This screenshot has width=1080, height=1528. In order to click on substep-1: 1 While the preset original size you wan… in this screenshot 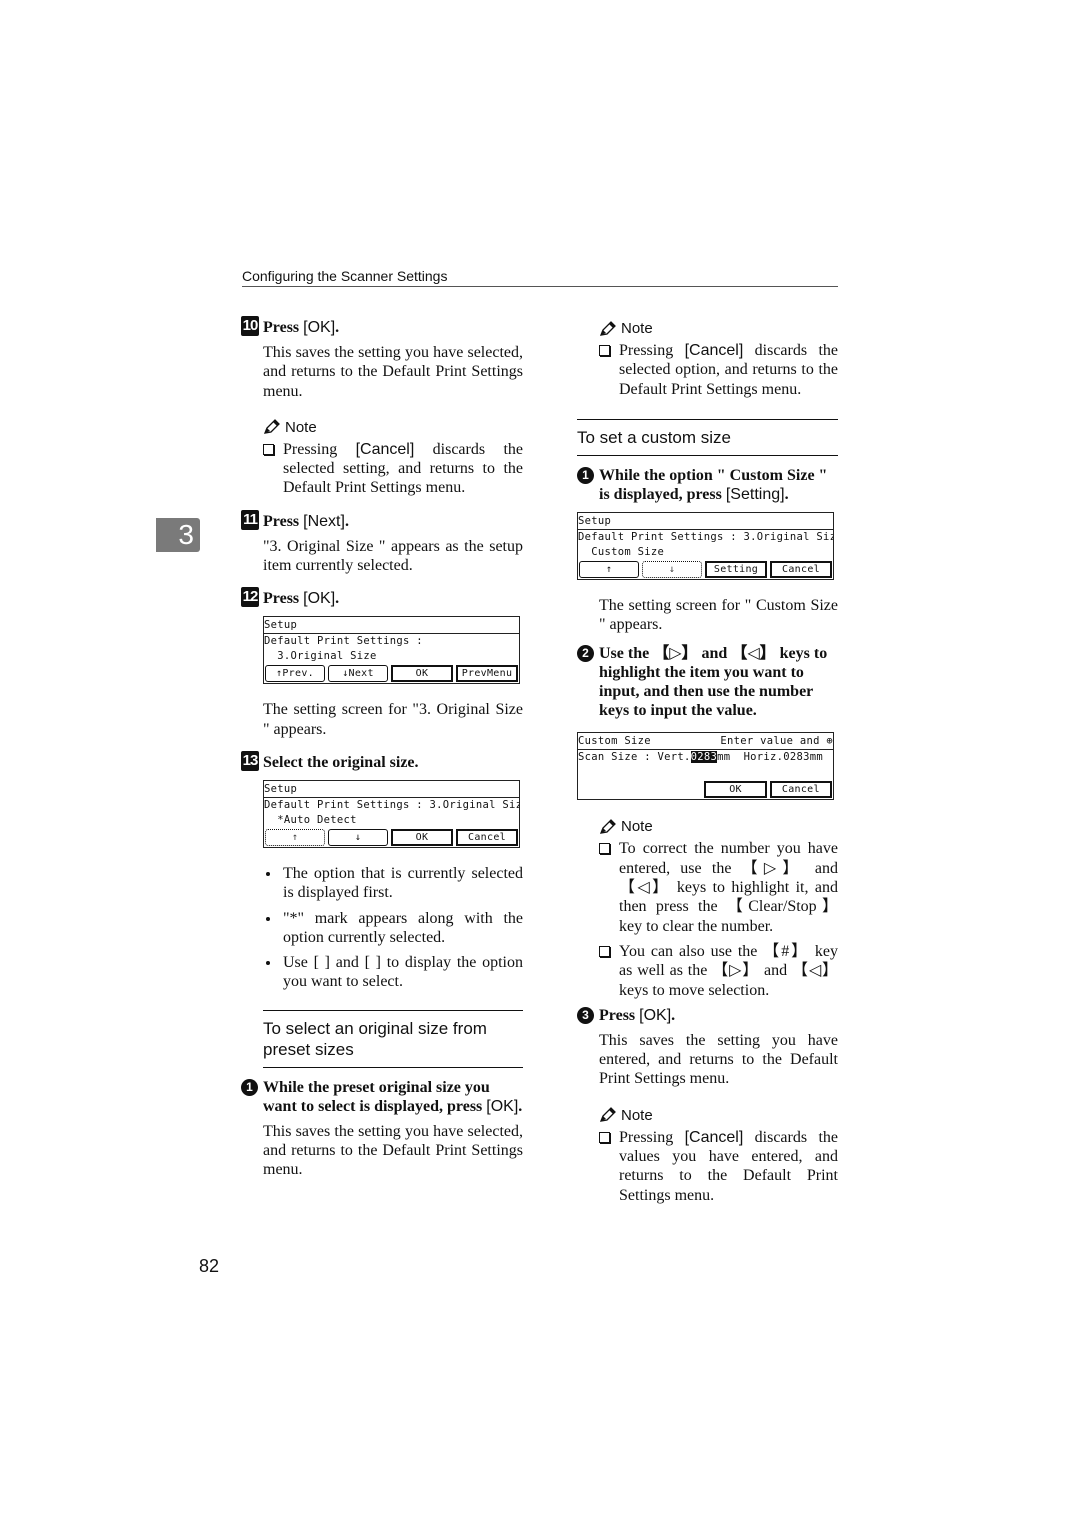, I will do `click(382, 1097)`.